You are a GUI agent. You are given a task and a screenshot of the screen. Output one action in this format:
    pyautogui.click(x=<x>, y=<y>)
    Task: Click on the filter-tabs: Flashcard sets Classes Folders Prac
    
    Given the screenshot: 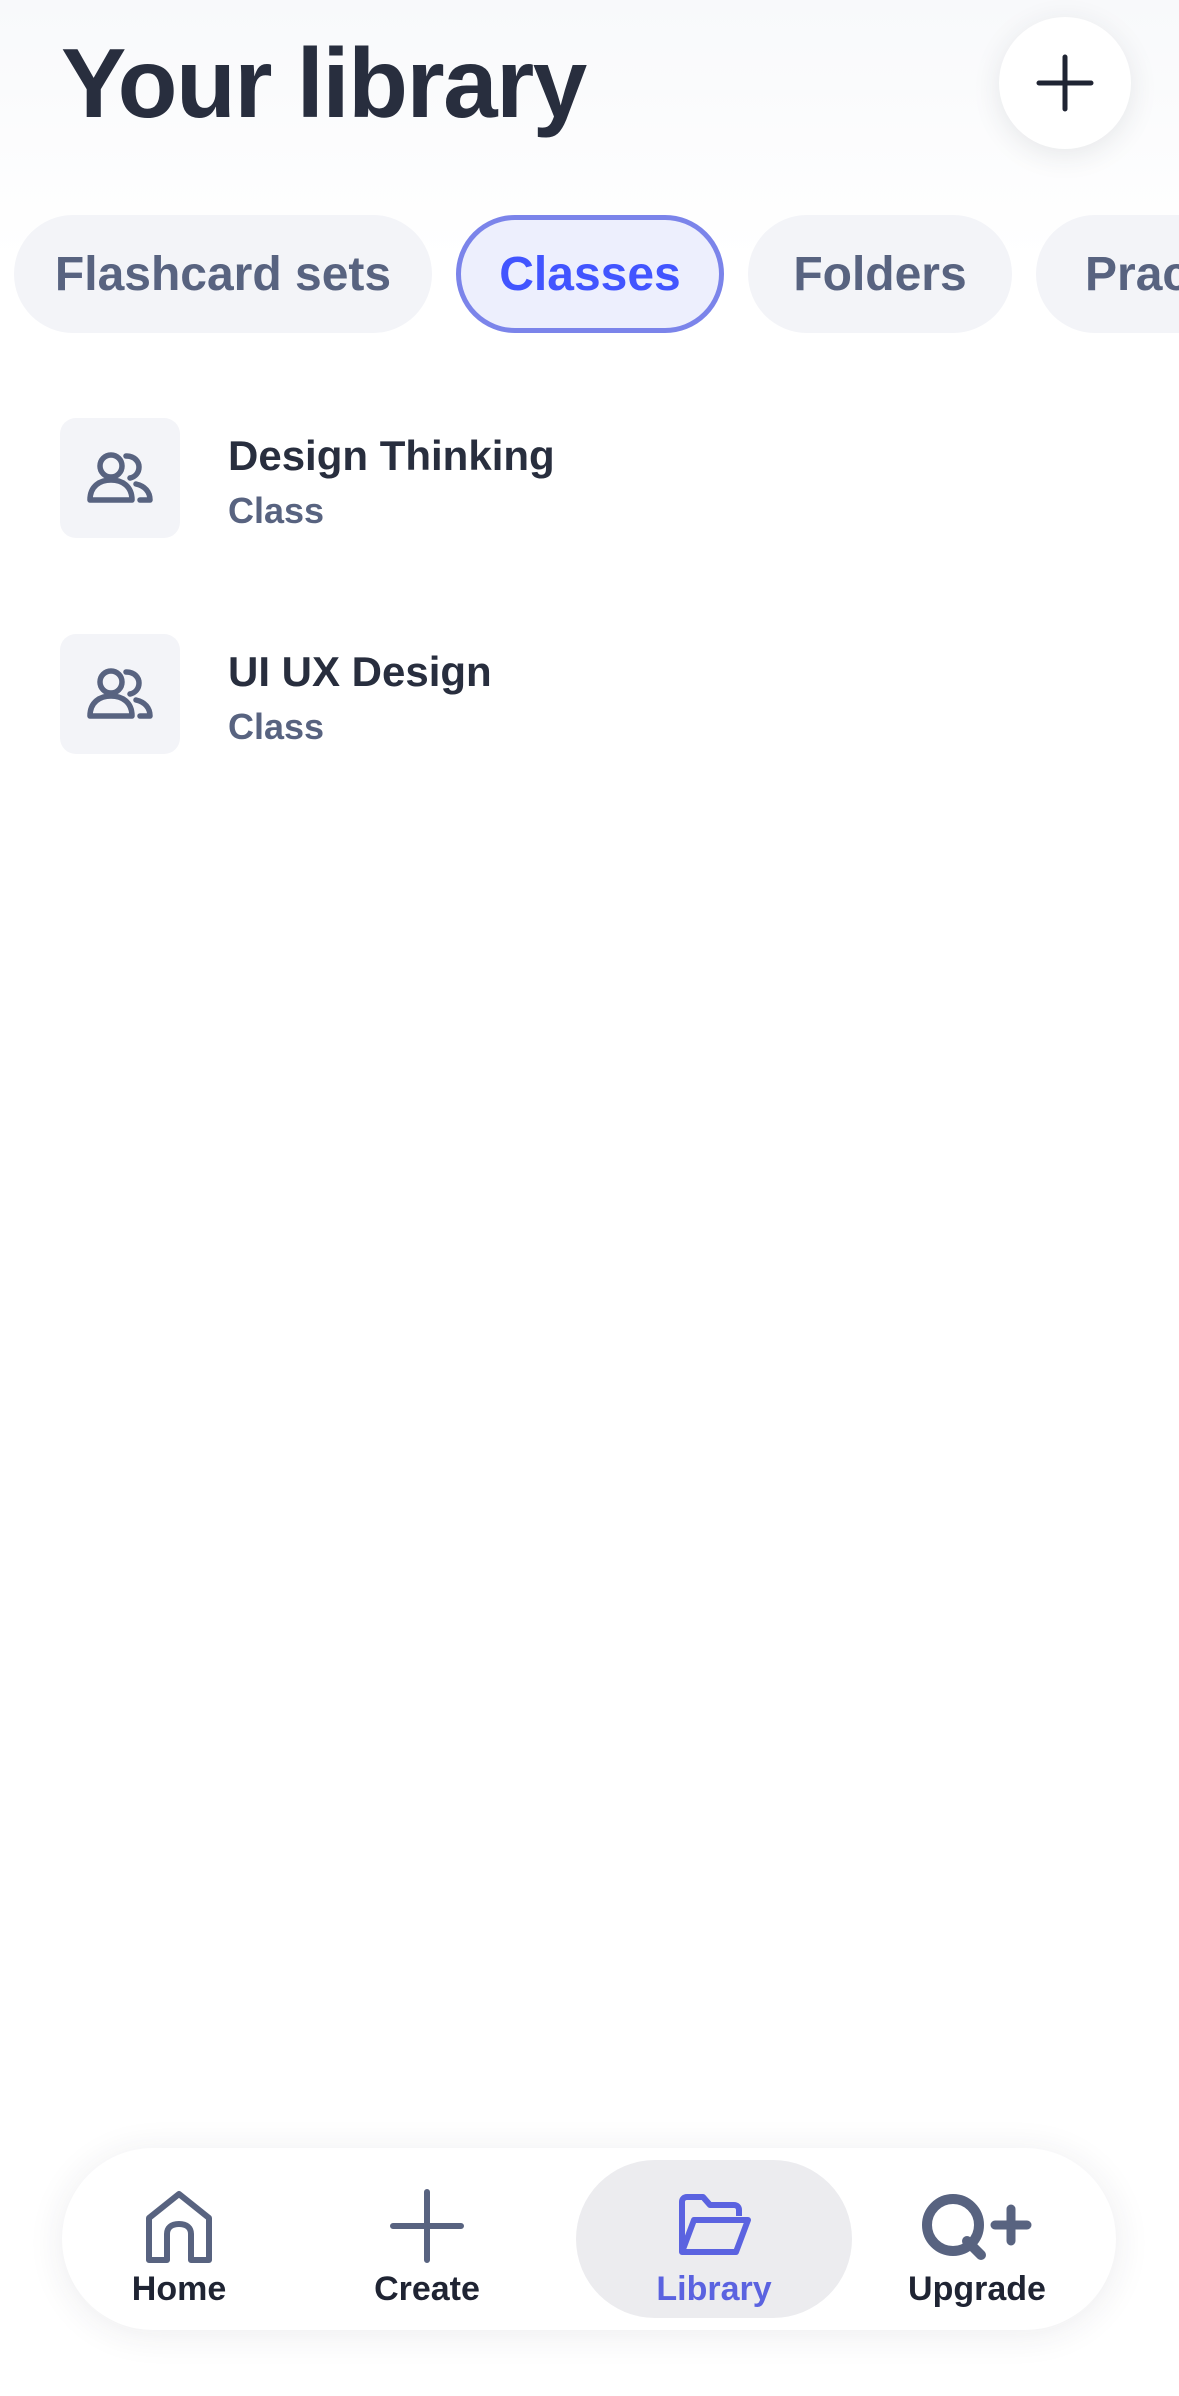 What is the action you would take?
    pyautogui.click(x=589, y=275)
    